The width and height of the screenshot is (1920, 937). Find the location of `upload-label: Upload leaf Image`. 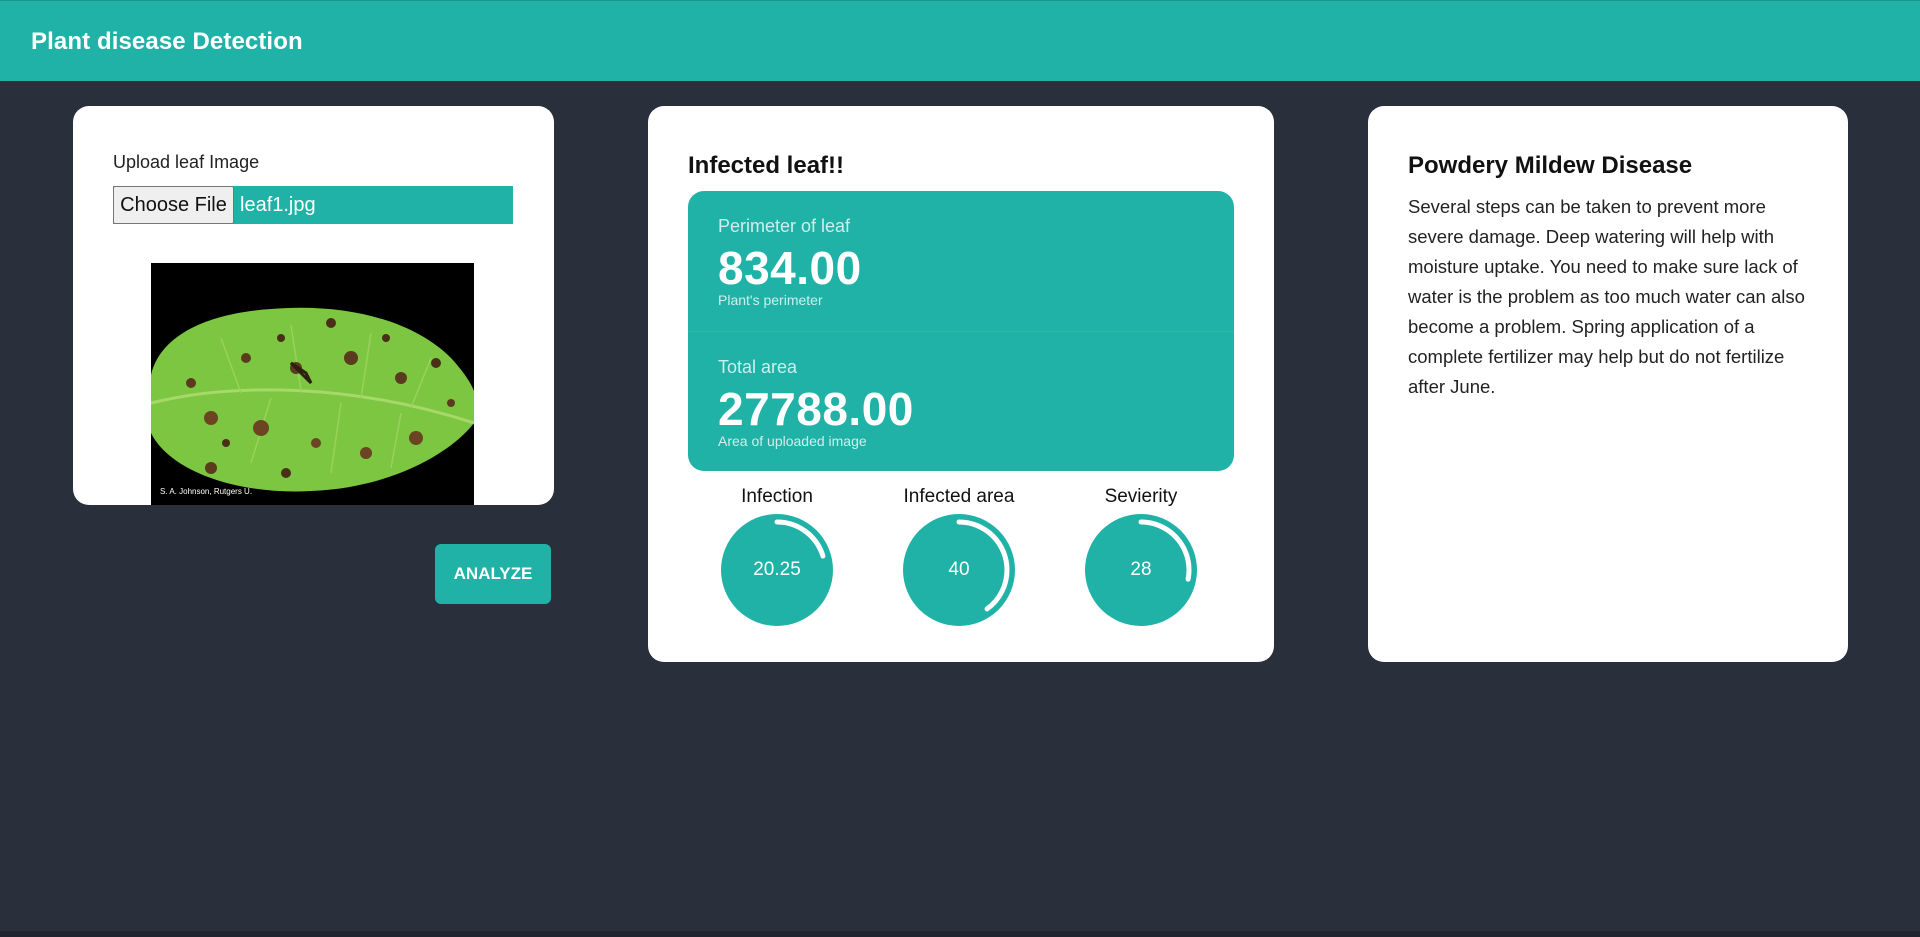

upload-label: Upload leaf Image is located at coordinates (186, 162).